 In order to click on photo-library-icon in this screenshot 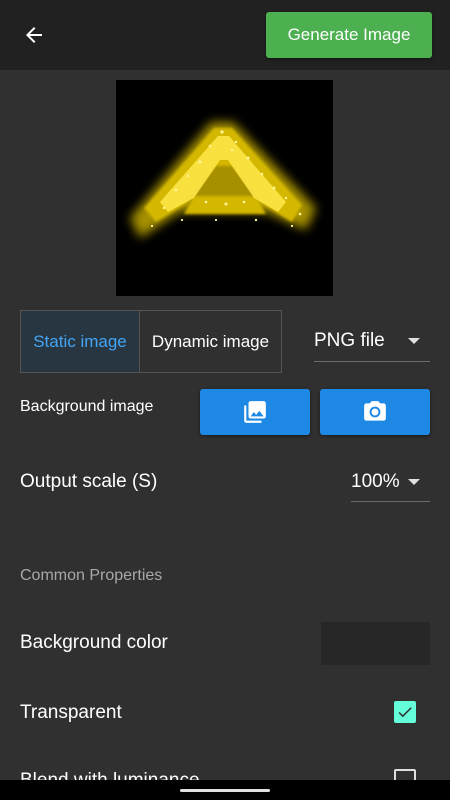, I will do `click(255, 412)`.